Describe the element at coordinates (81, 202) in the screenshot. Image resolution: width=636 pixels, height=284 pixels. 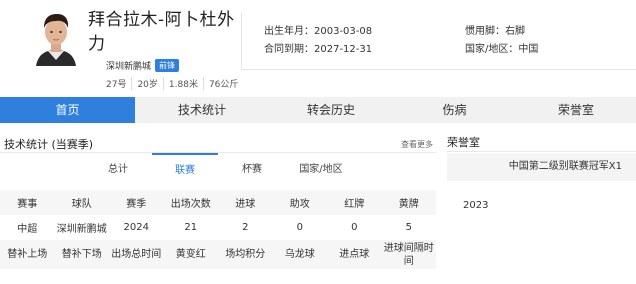
I see `col-header: 球队` at that location.